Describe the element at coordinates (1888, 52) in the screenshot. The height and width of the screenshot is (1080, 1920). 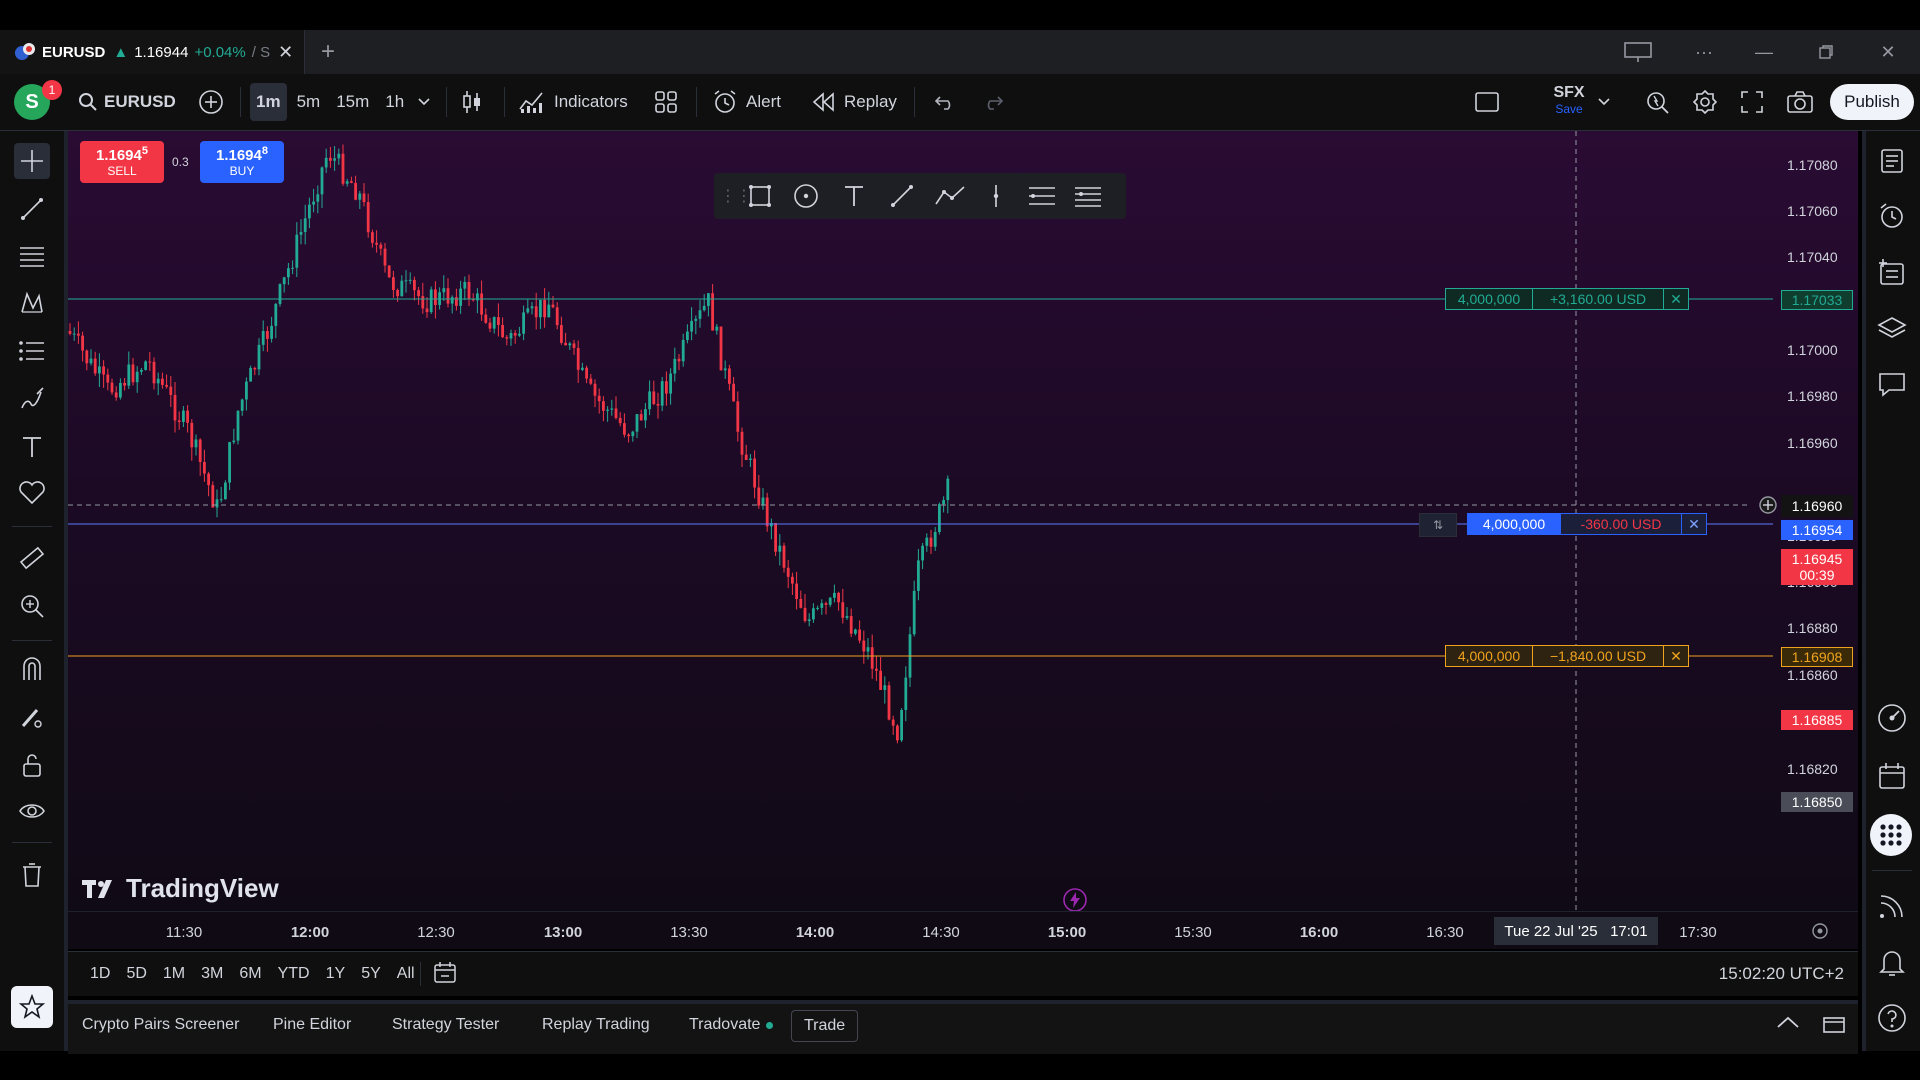
I see `close-window-icon: ✕` at that location.